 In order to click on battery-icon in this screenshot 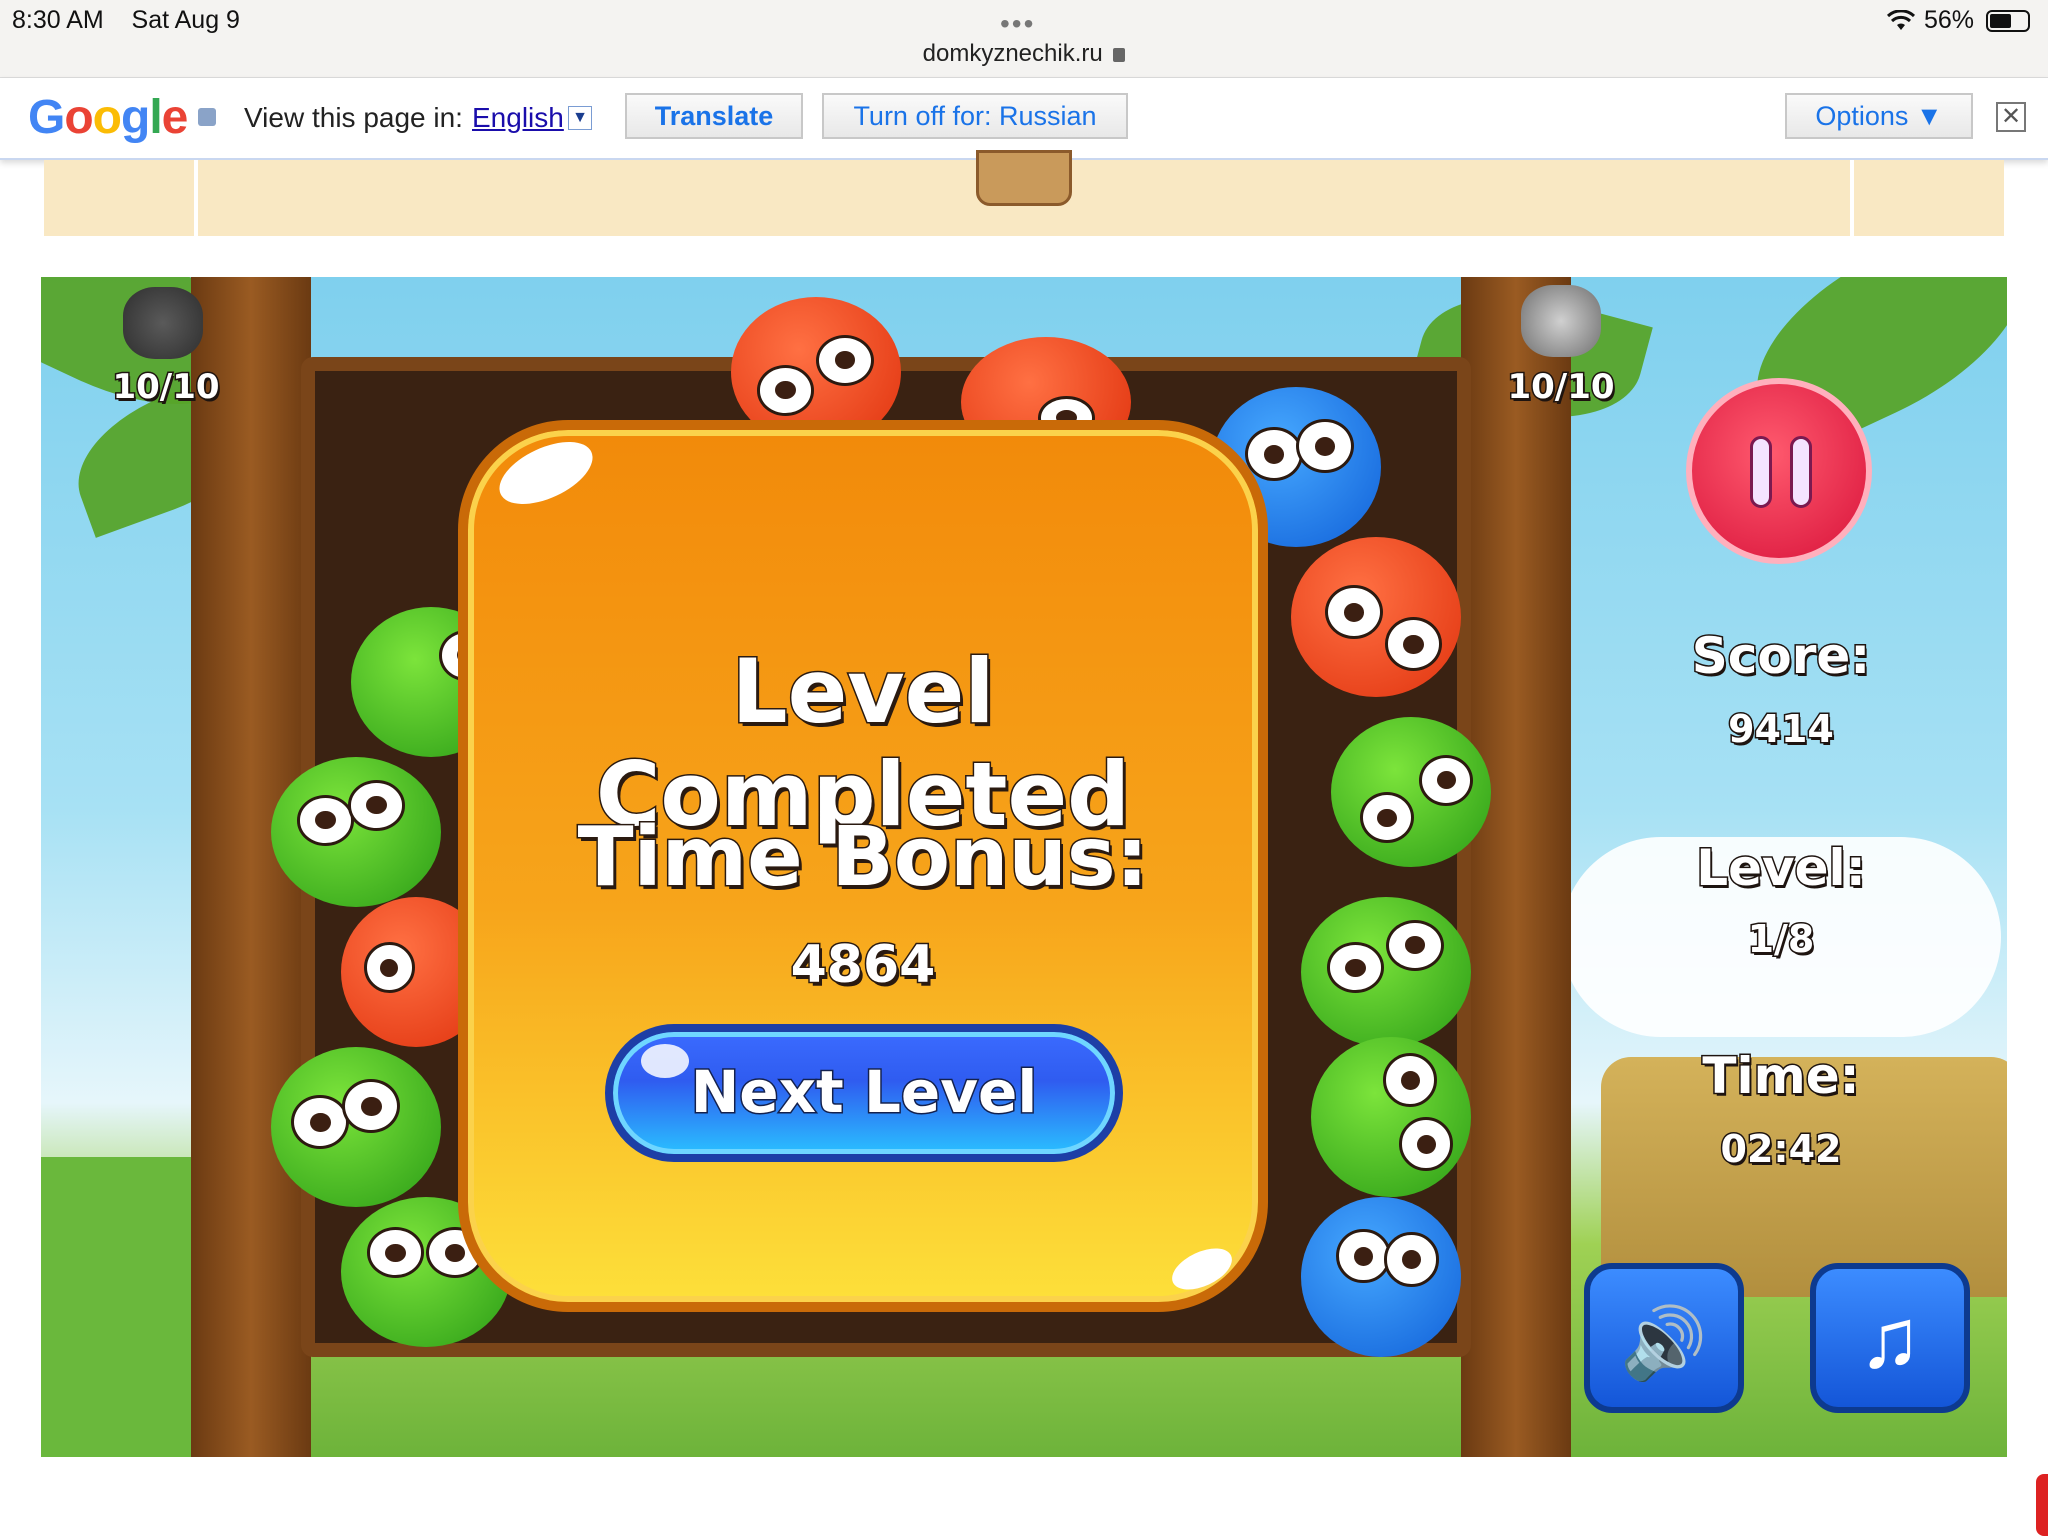, I will do `click(2008, 20)`.